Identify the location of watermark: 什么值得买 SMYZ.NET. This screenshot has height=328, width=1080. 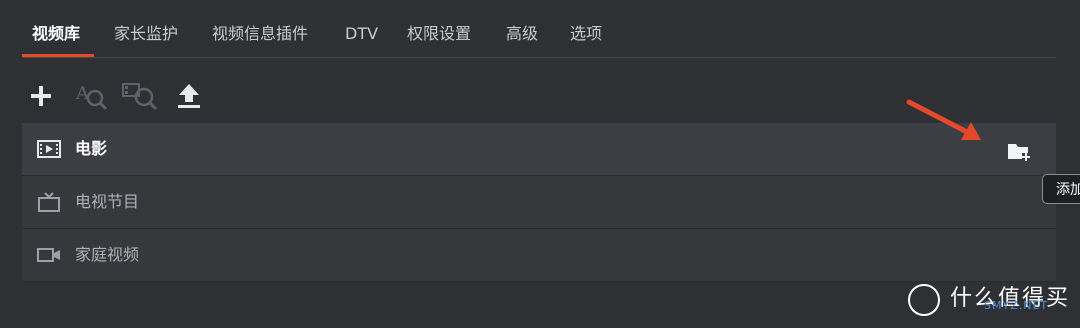
(994, 302).